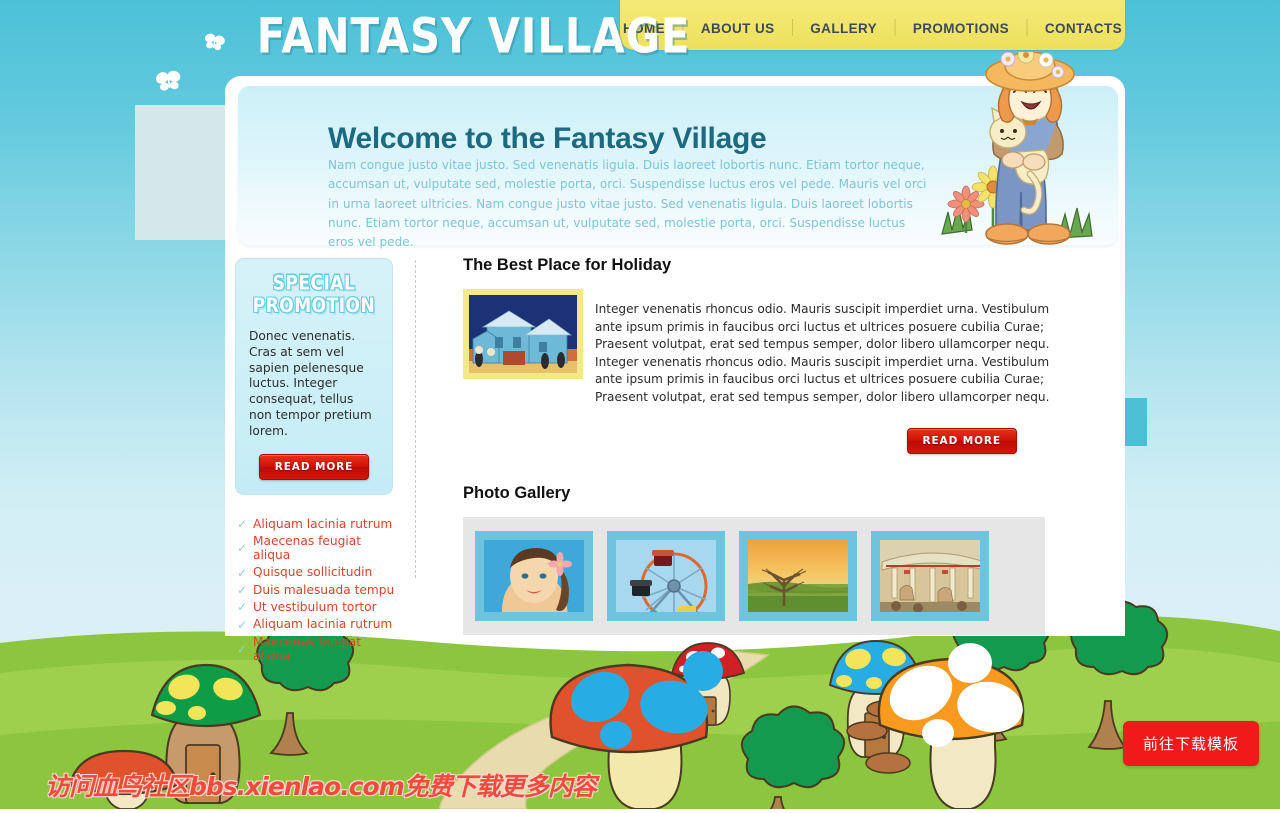 This screenshot has width=1280, height=813. I want to click on list-item-label: Duis malesuada tempu, so click(324, 589).